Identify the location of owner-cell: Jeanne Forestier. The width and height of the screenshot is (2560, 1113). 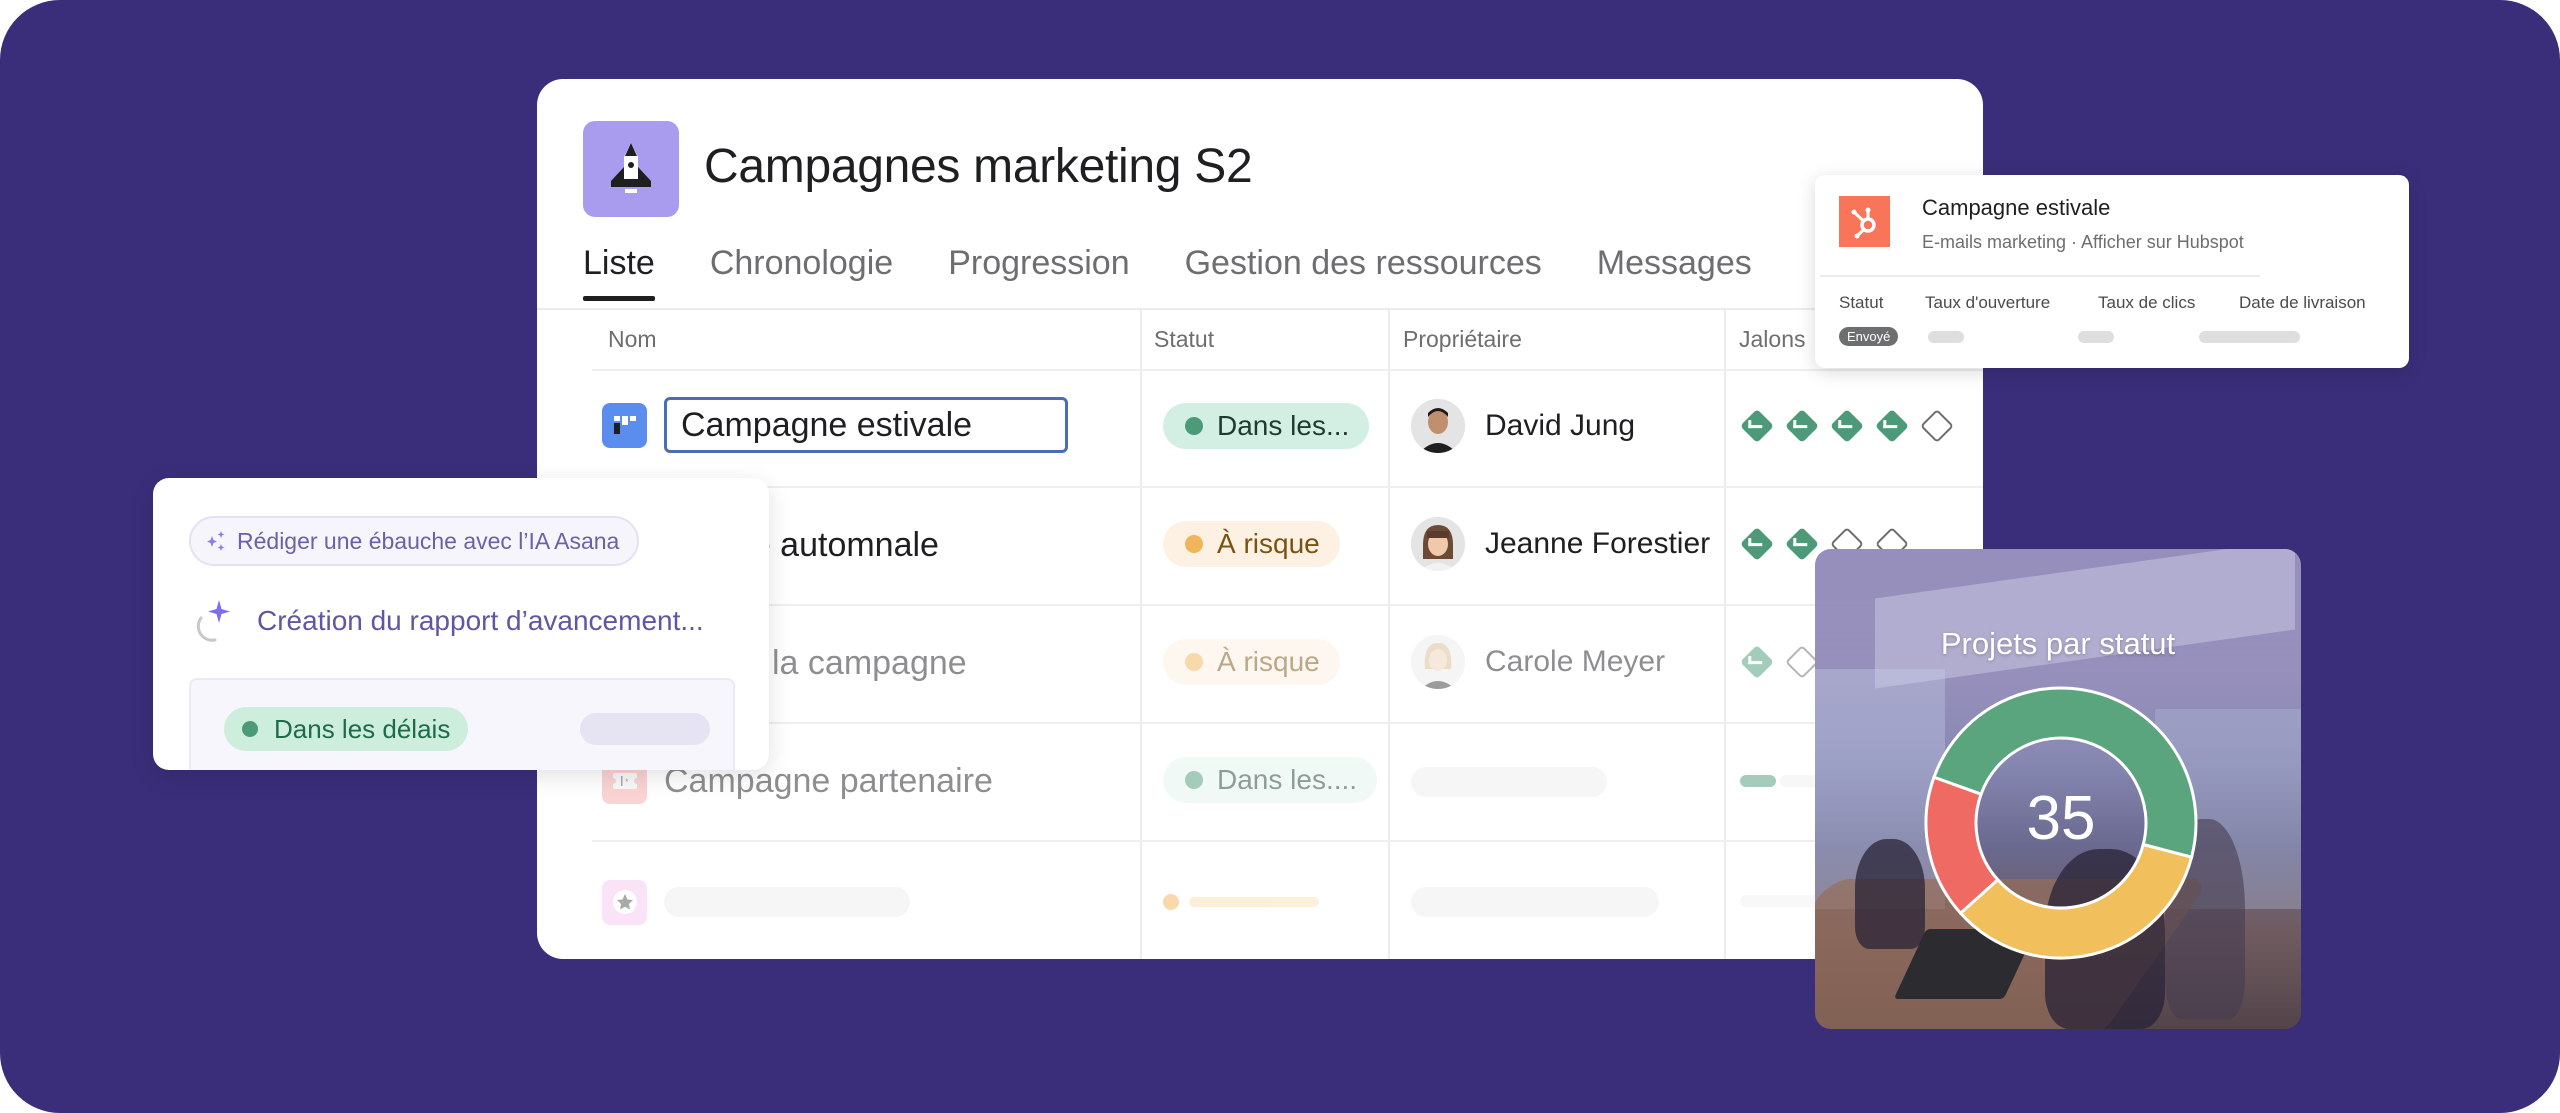
(1560, 544).